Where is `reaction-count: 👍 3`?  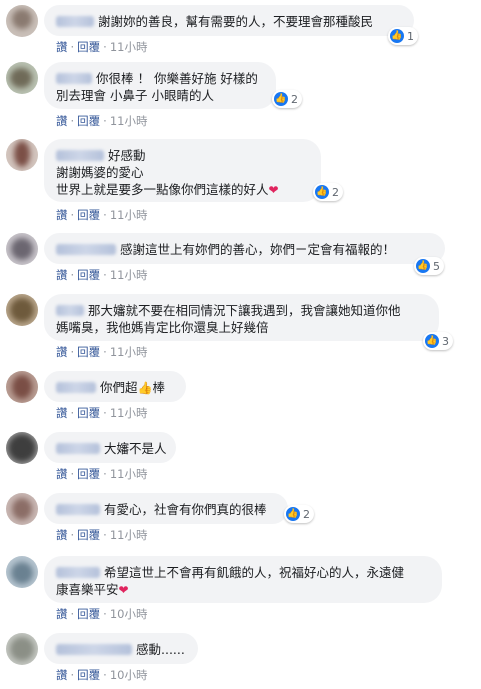
reaction-count: 👍 3 is located at coordinates (438, 341).